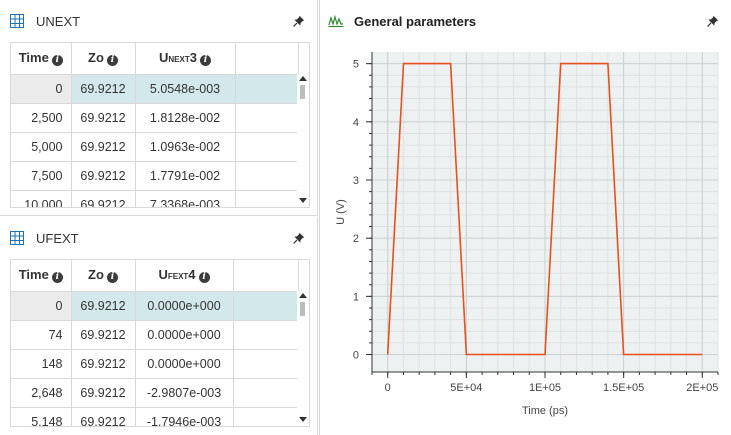  I want to click on col-header-unext3: UNEXT3 i, so click(185, 59).